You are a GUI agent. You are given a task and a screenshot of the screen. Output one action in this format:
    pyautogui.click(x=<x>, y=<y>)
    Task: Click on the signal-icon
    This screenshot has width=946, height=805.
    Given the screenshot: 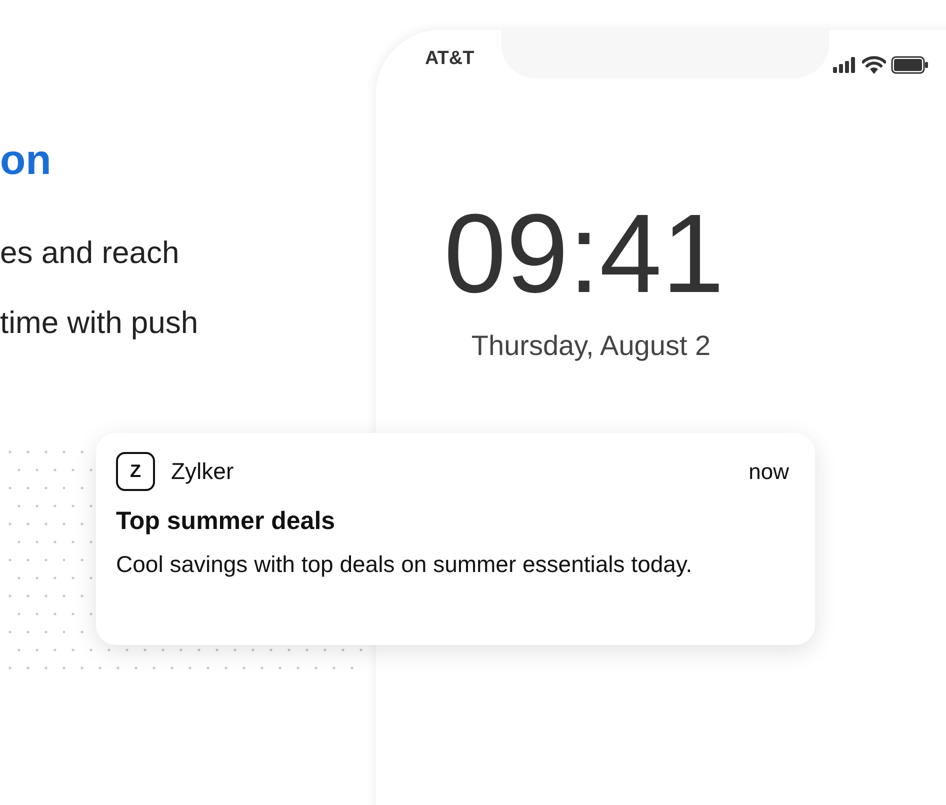 What is the action you would take?
    pyautogui.click(x=845, y=65)
    